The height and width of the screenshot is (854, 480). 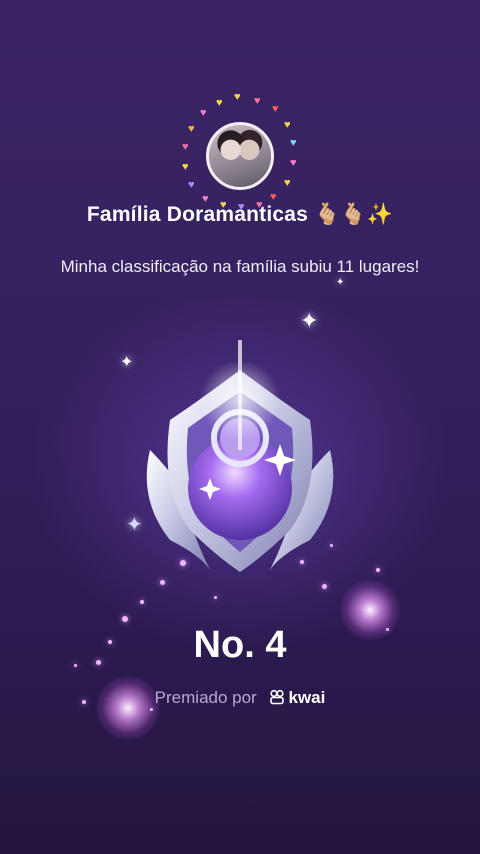 I want to click on rank-number: No. 4, so click(x=240, y=645).